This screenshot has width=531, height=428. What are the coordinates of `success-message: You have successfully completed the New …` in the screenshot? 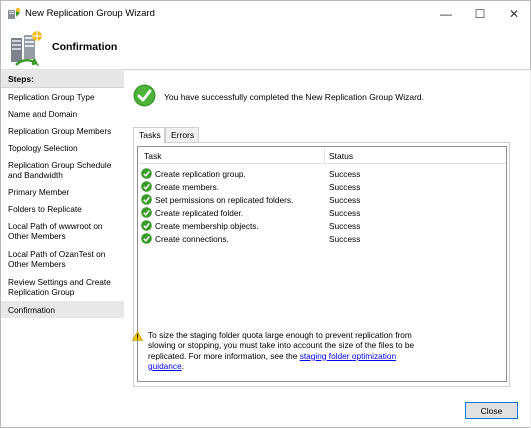 It's located at (294, 97).